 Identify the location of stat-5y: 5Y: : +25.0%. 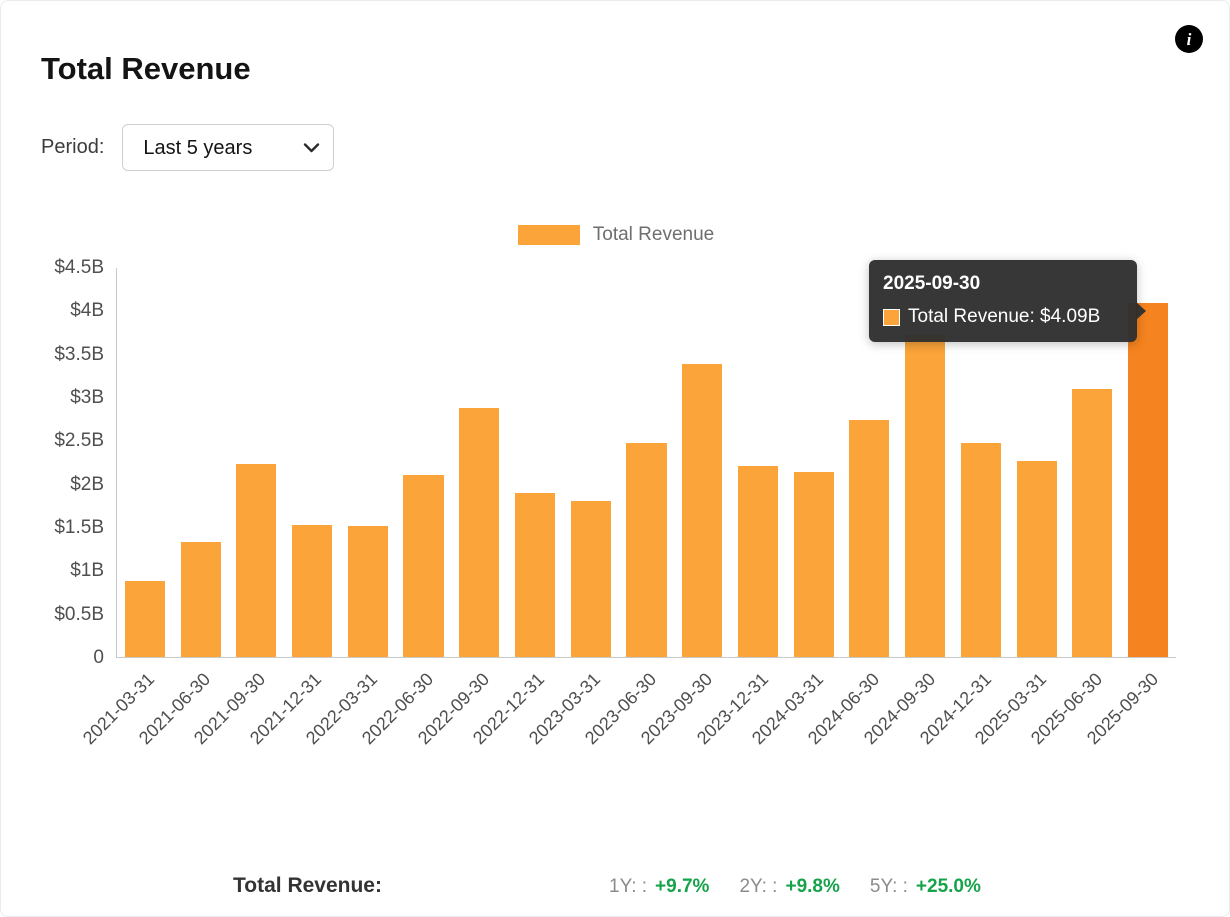
(925, 887).